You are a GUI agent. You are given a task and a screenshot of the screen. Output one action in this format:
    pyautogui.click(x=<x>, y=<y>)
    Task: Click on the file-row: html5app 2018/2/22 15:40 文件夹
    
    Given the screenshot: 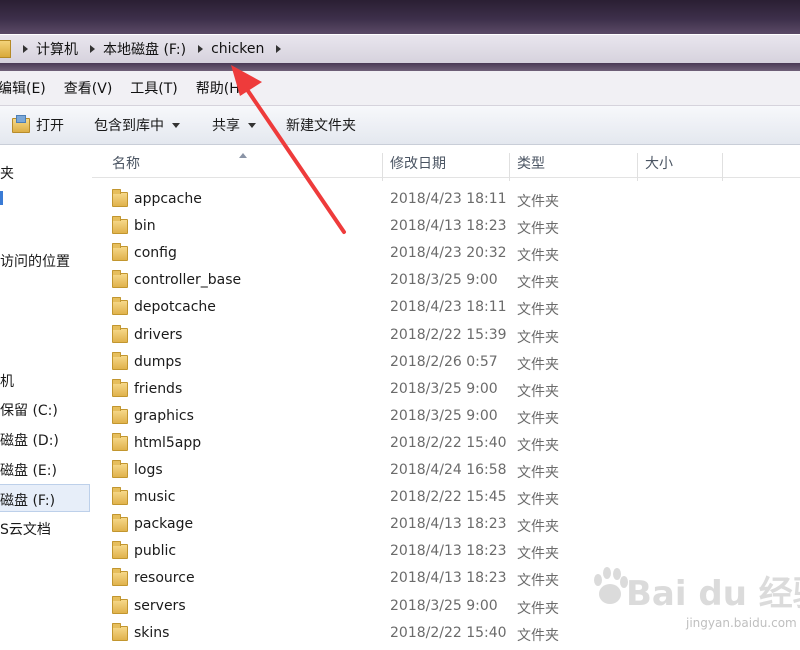 What is the action you would take?
    pyautogui.click(x=446, y=444)
    